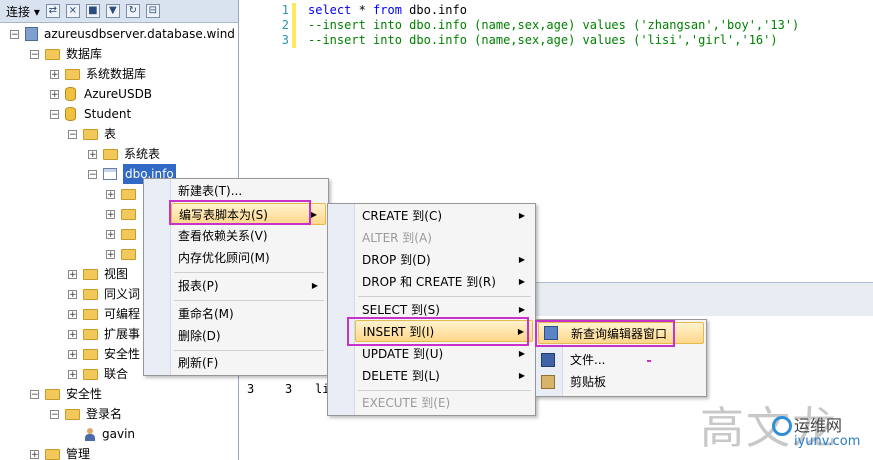 This screenshot has height=460, width=873. I want to click on tree-programmability: + 可编程, so click(104, 314).